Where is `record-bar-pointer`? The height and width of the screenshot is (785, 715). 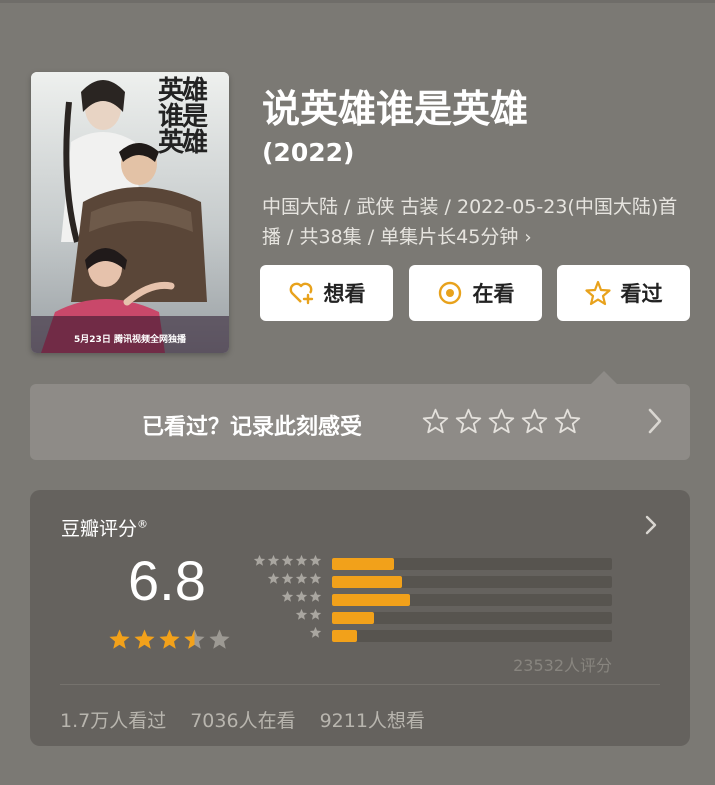
record-bar-pointer is located at coordinates (604, 377).